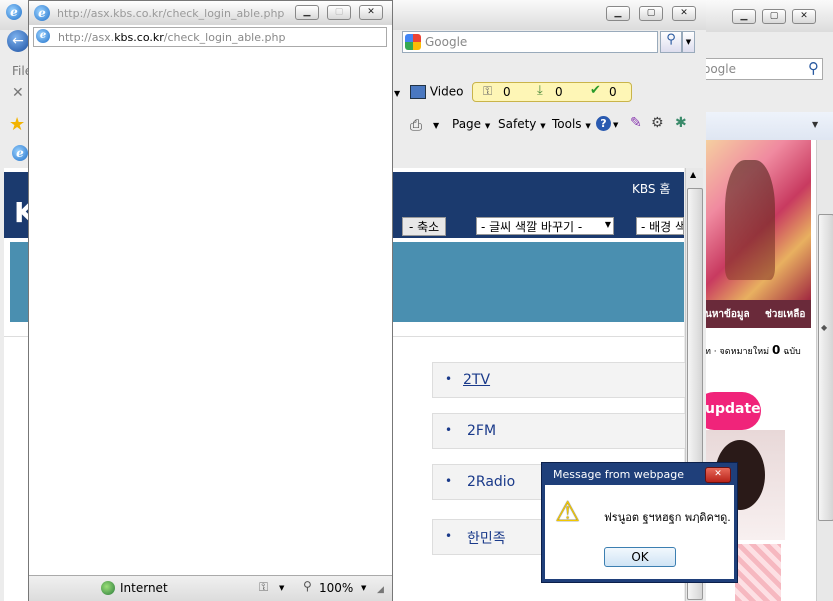  What do you see at coordinates (144, 588) in the screenshot?
I see `status-zone-label: Internet` at bounding box center [144, 588].